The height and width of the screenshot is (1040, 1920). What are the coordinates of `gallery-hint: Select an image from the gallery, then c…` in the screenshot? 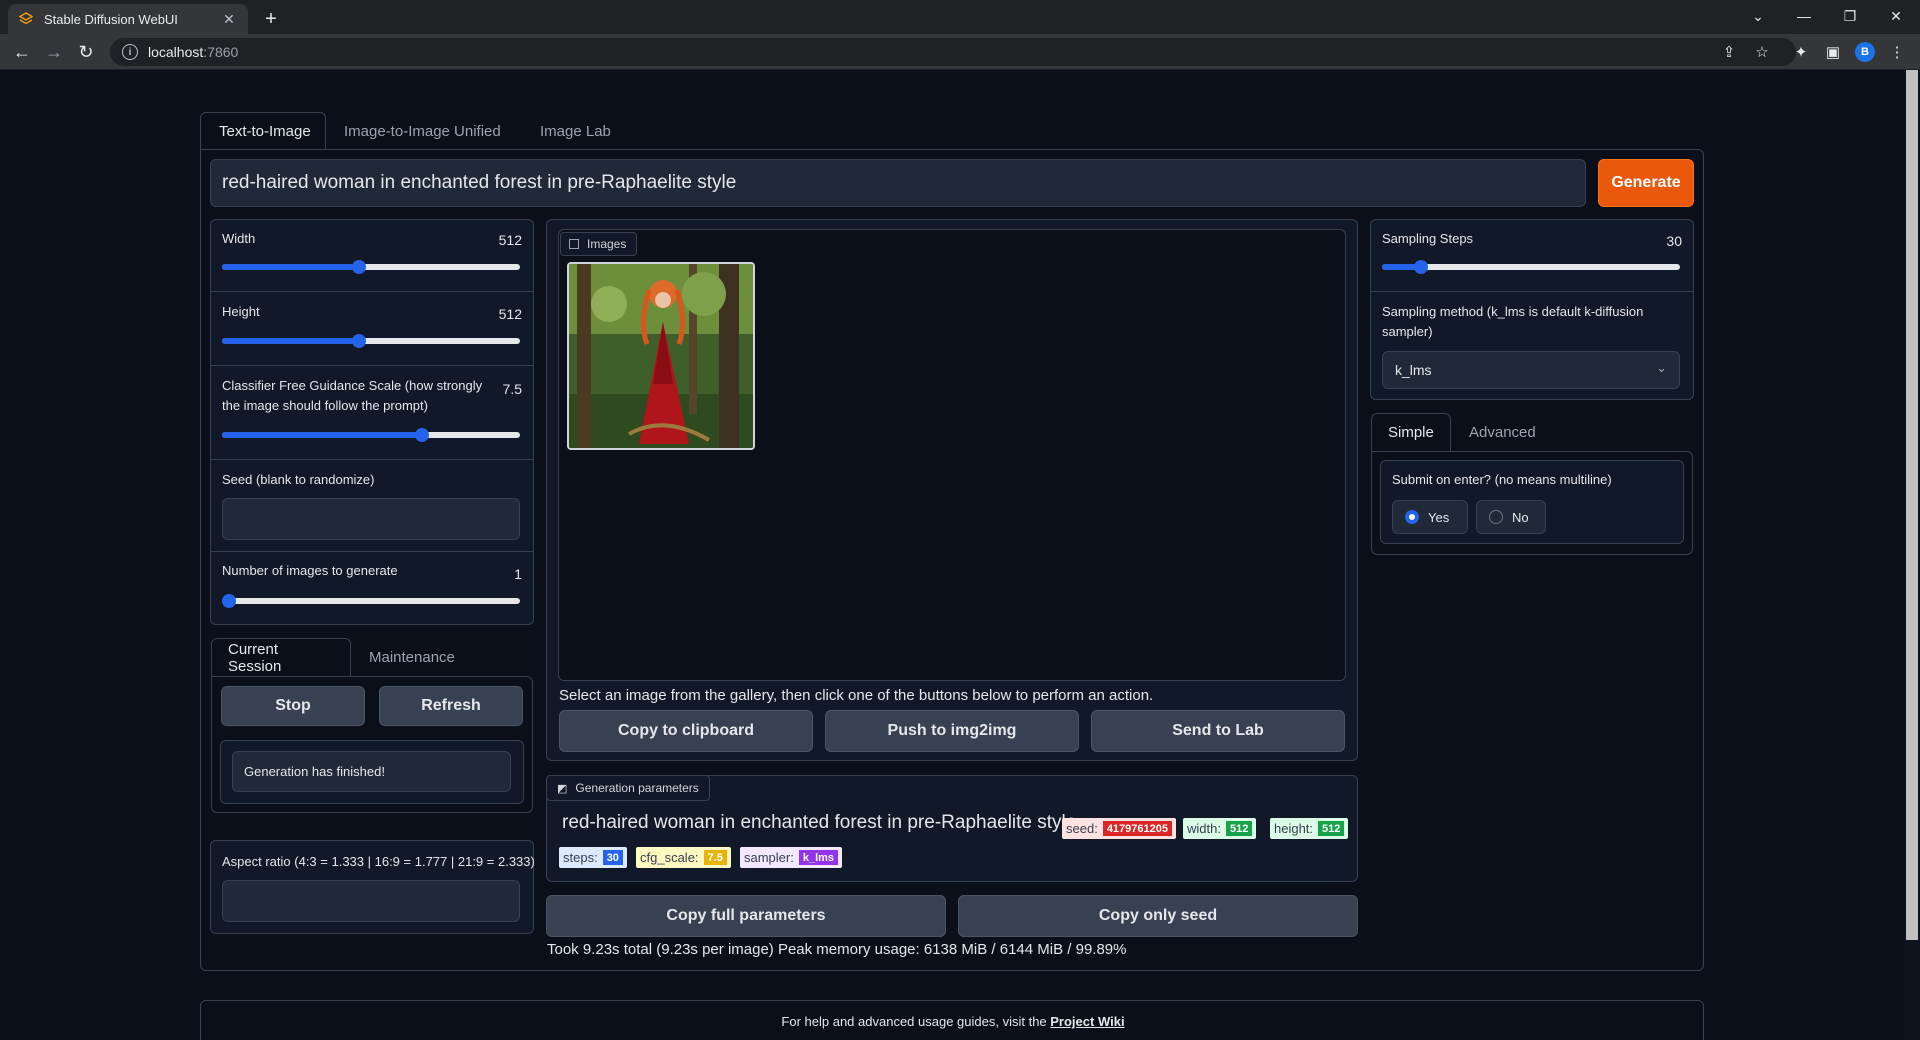 It's located at (856, 695).